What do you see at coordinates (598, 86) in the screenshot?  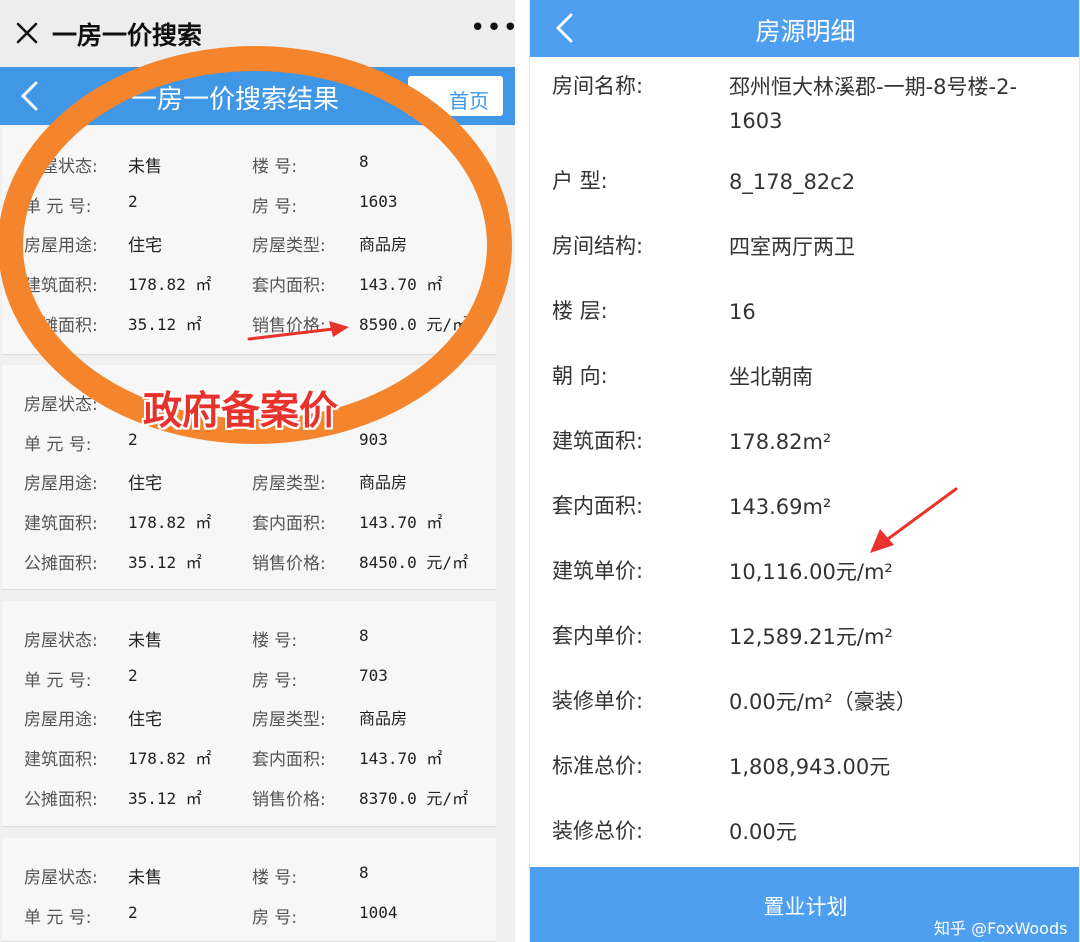 I see `detail-label: 房间名称:` at bounding box center [598, 86].